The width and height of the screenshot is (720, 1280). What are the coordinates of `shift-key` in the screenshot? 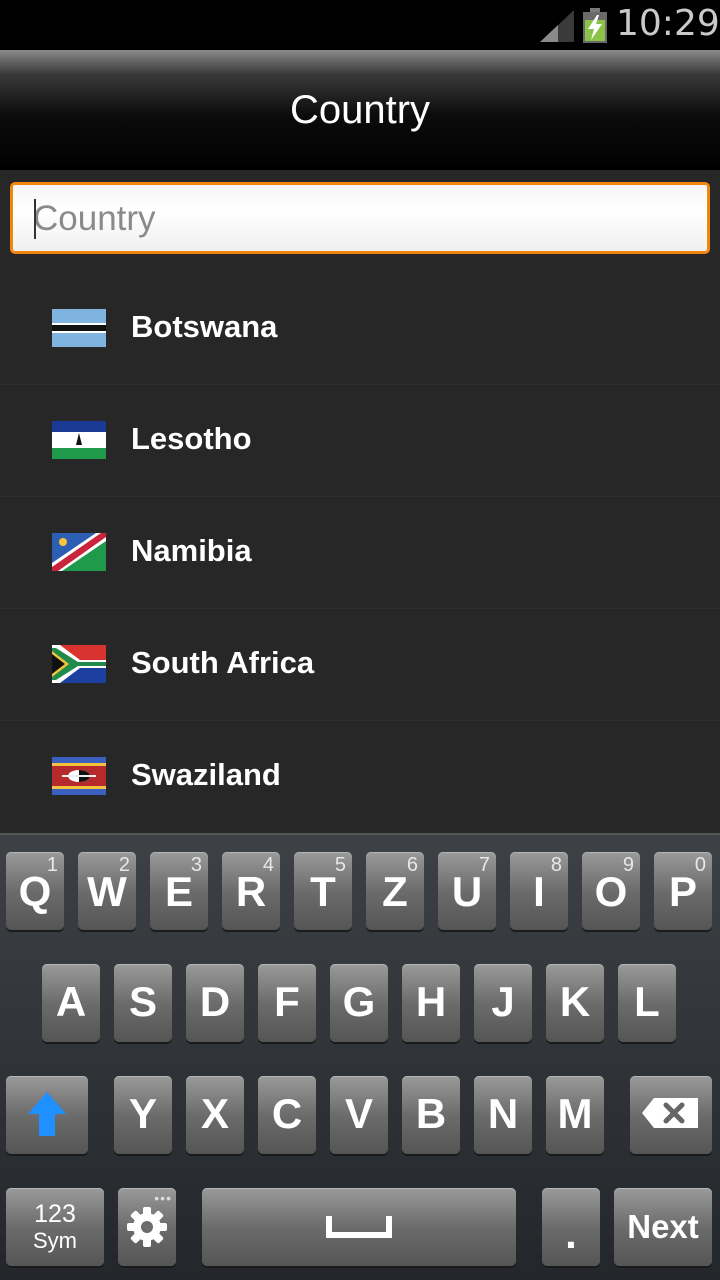 It's located at (47, 1115).